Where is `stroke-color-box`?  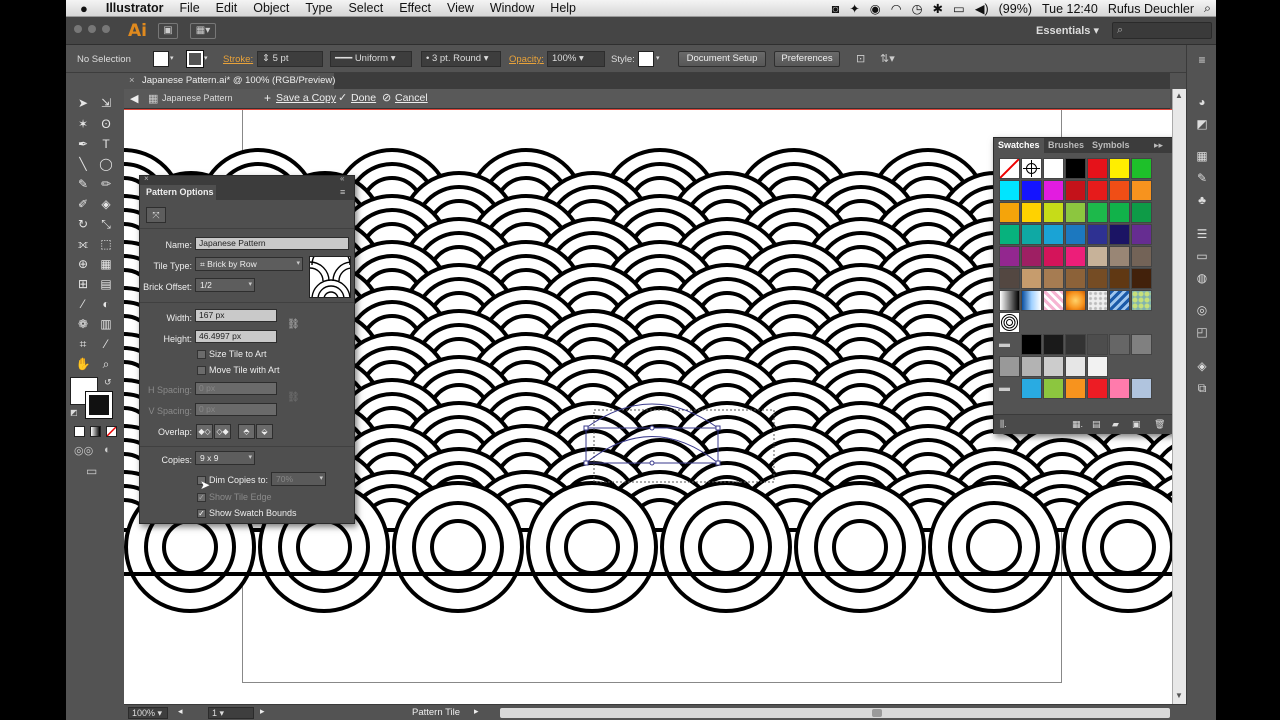 stroke-color-box is located at coordinates (99, 405).